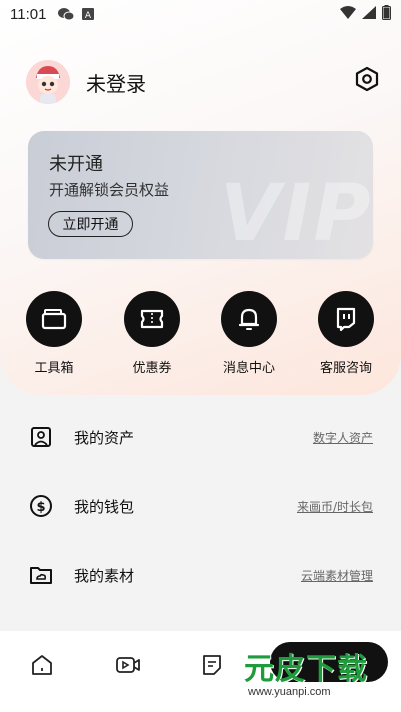 This screenshot has height=712, width=401. What do you see at coordinates (346, 319) in the screenshot?
I see `chat-support-icon` at bounding box center [346, 319].